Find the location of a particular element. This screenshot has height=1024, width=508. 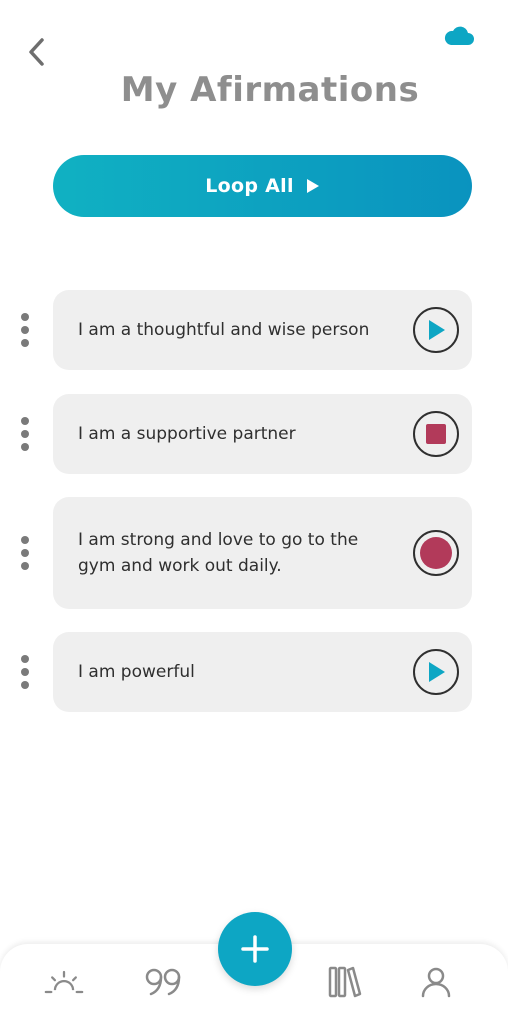

record-button is located at coordinates (436, 553).